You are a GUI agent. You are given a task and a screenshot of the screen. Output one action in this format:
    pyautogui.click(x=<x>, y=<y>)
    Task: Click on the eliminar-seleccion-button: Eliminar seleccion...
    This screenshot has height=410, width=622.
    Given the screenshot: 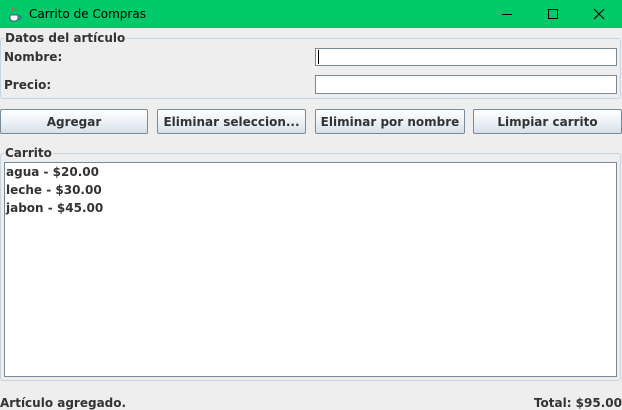 What is the action you would take?
    pyautogui.click(x=231, y=121)
    